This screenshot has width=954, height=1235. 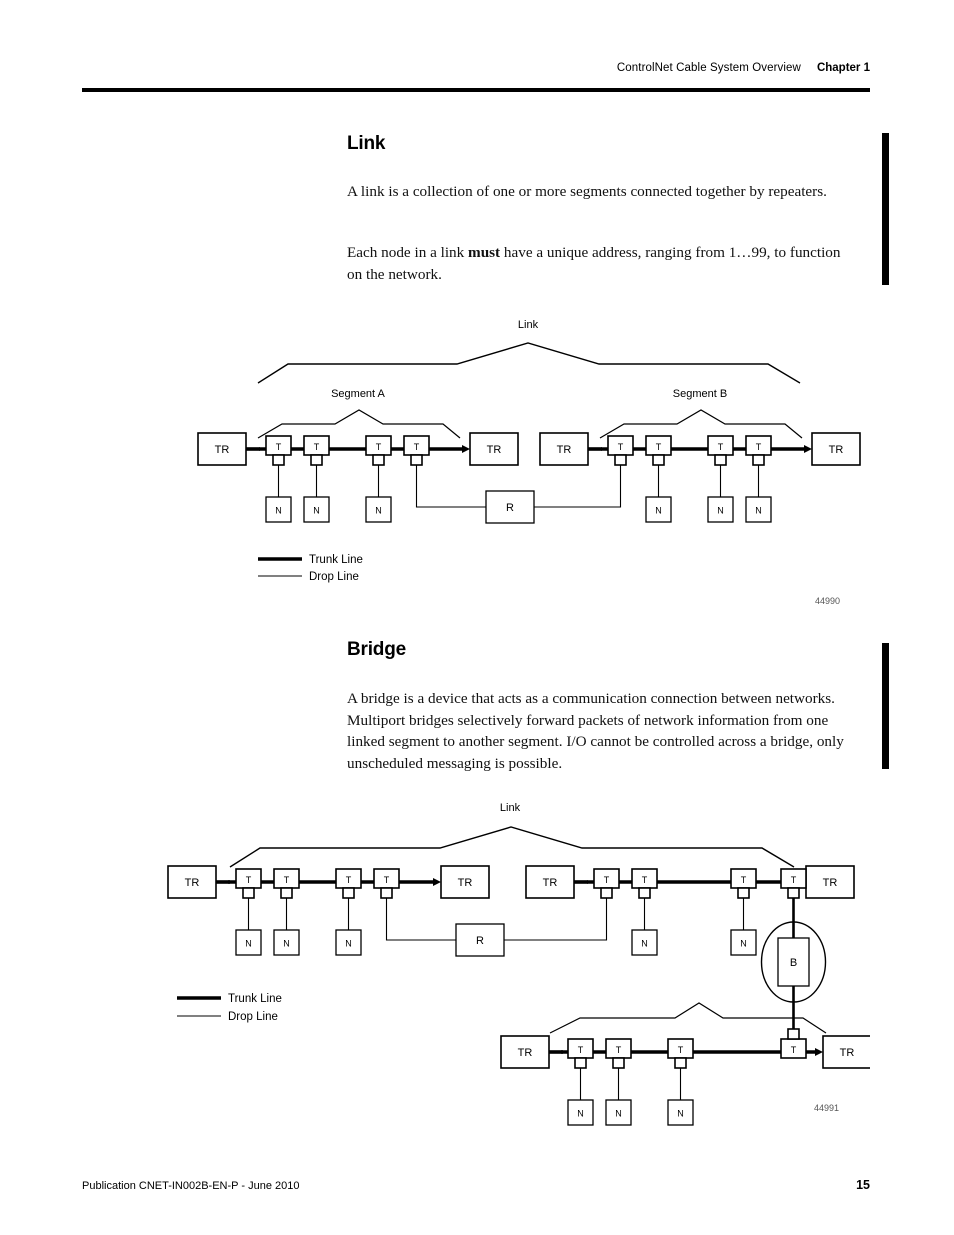 What do you see at coordinates (680, 1112) in the screenshot?
I see `figure2-node-bl3: N` at bounding box center [680, 1112].